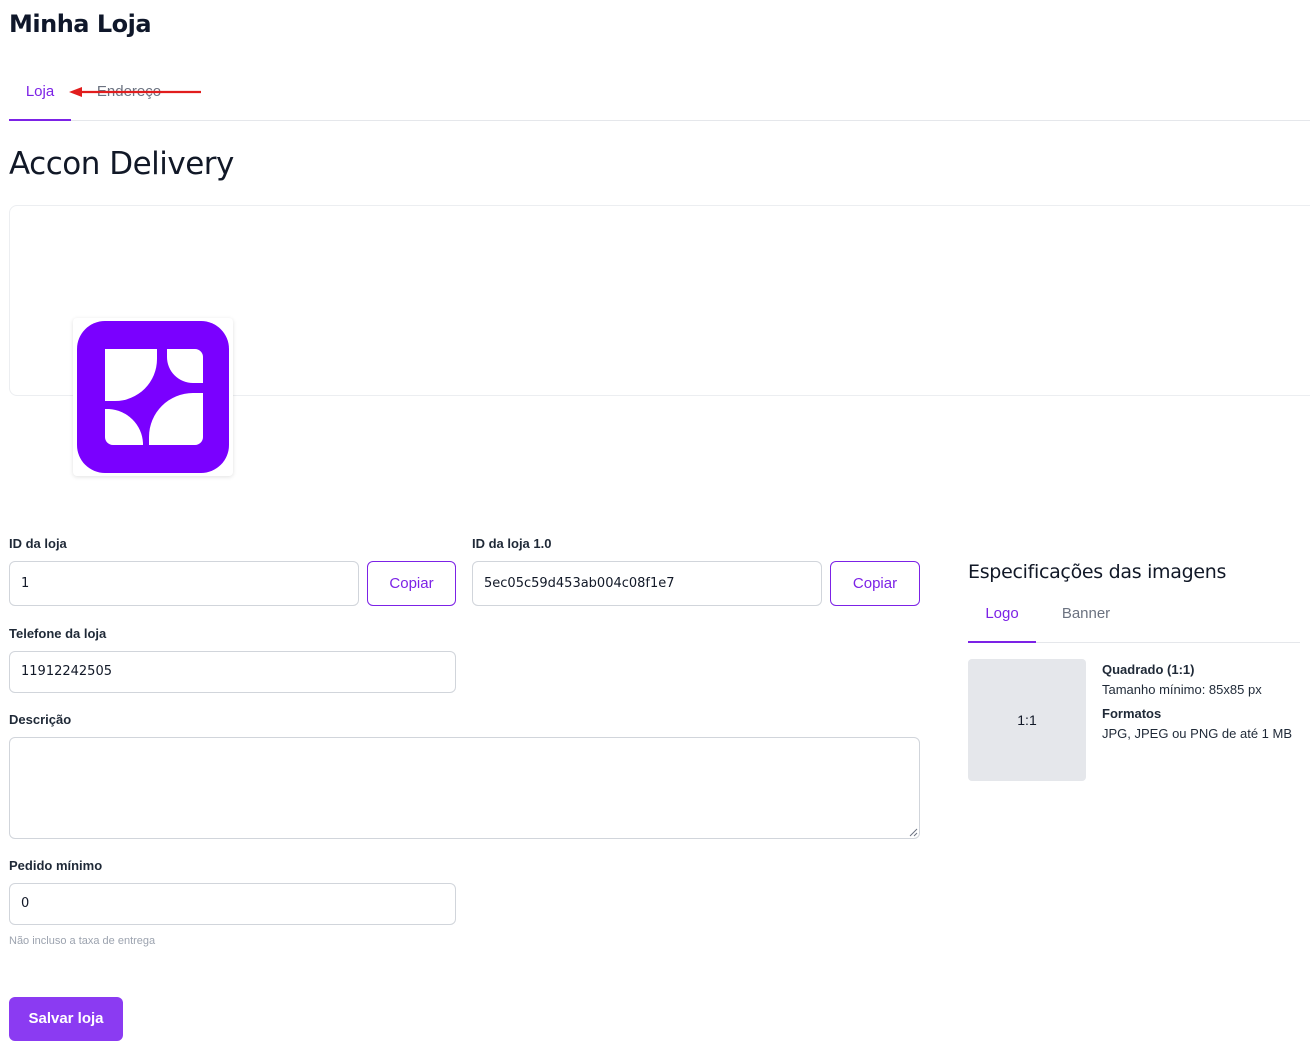 The width and height of the screenshot is (1310, 1047). I want to click on store-id-v1-label: ID da loja 1.0, so click(512, 543).